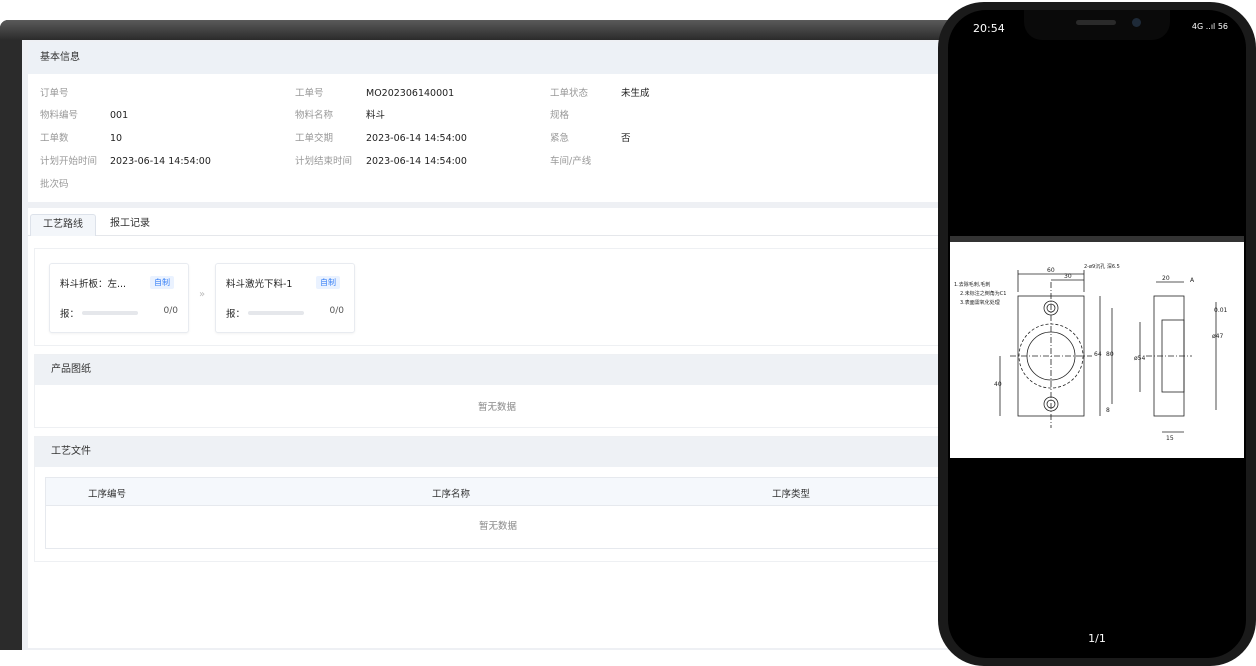 This screenshot has width=1256, height=666. I want to click on field-value: 001, so click(119, 115).